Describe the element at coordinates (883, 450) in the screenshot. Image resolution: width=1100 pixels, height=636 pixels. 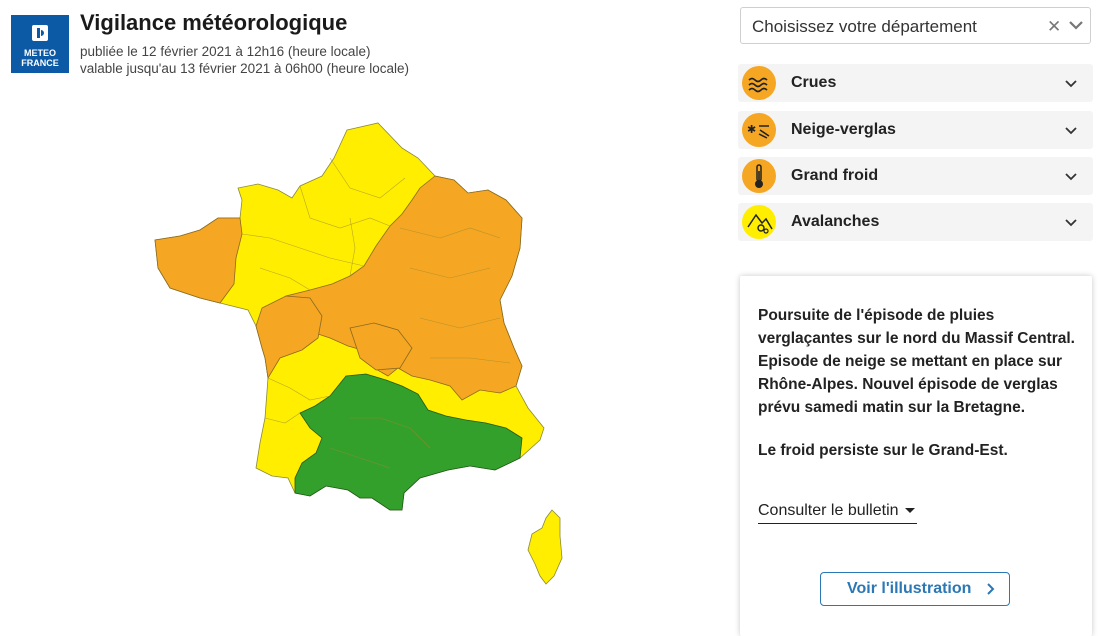
I see `comment-text-2: Le froid persiste sur le Grand-Est.` at that location.